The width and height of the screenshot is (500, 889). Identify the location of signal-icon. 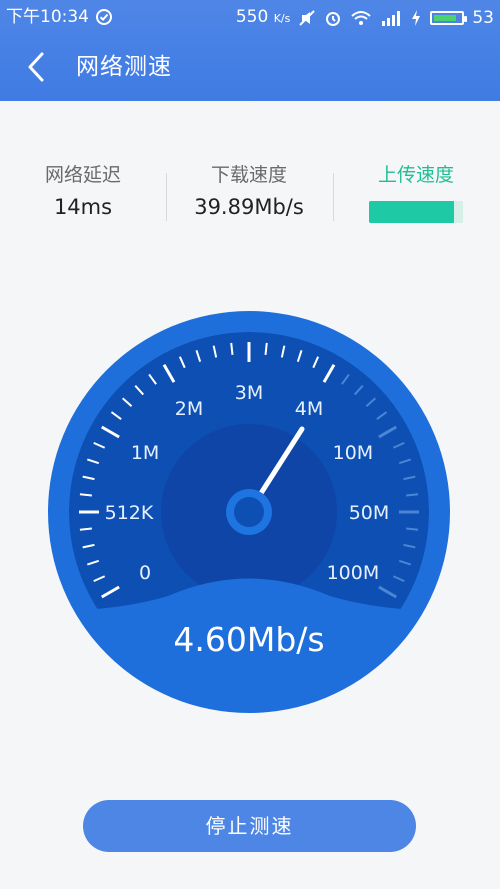
(391, 18).